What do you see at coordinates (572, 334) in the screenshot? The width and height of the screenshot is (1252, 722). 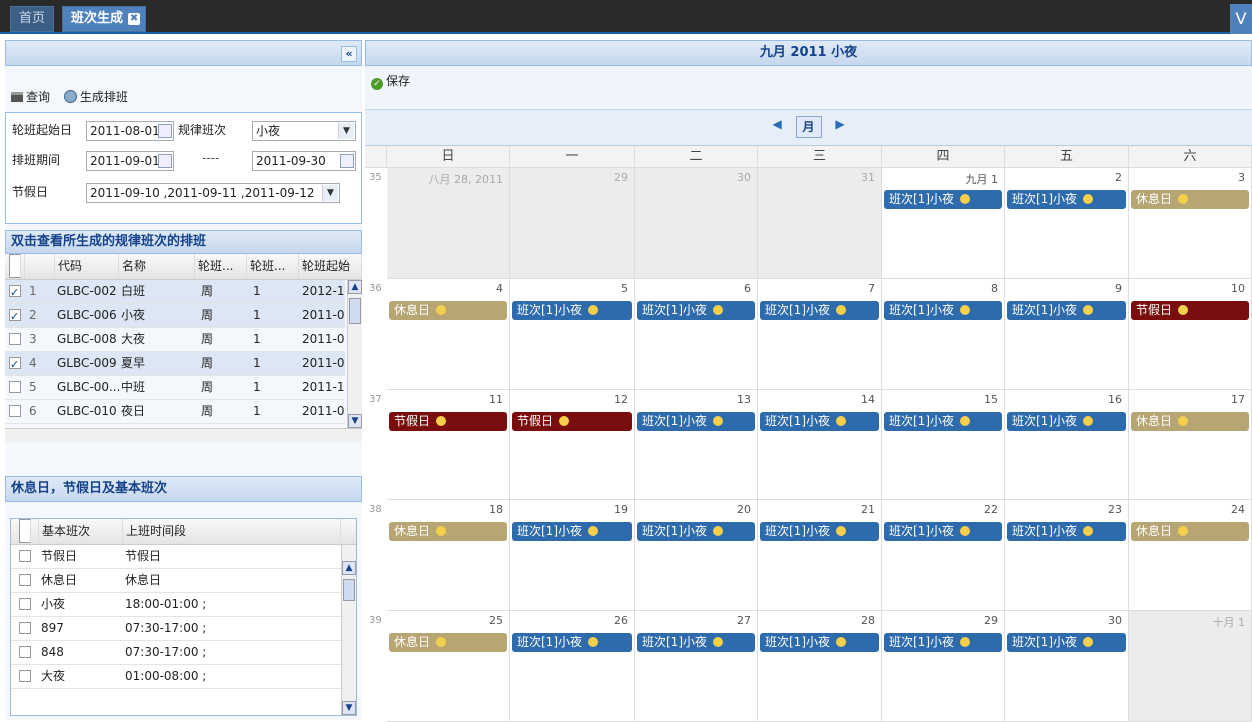 I see `day-cell: 5 班次[1]小夜` at bounding box center [572, 334].